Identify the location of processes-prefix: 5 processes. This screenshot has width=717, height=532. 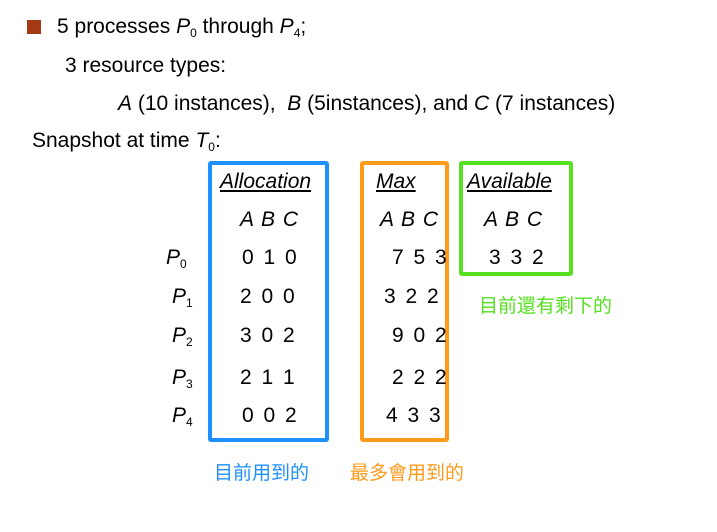
(117, 26).